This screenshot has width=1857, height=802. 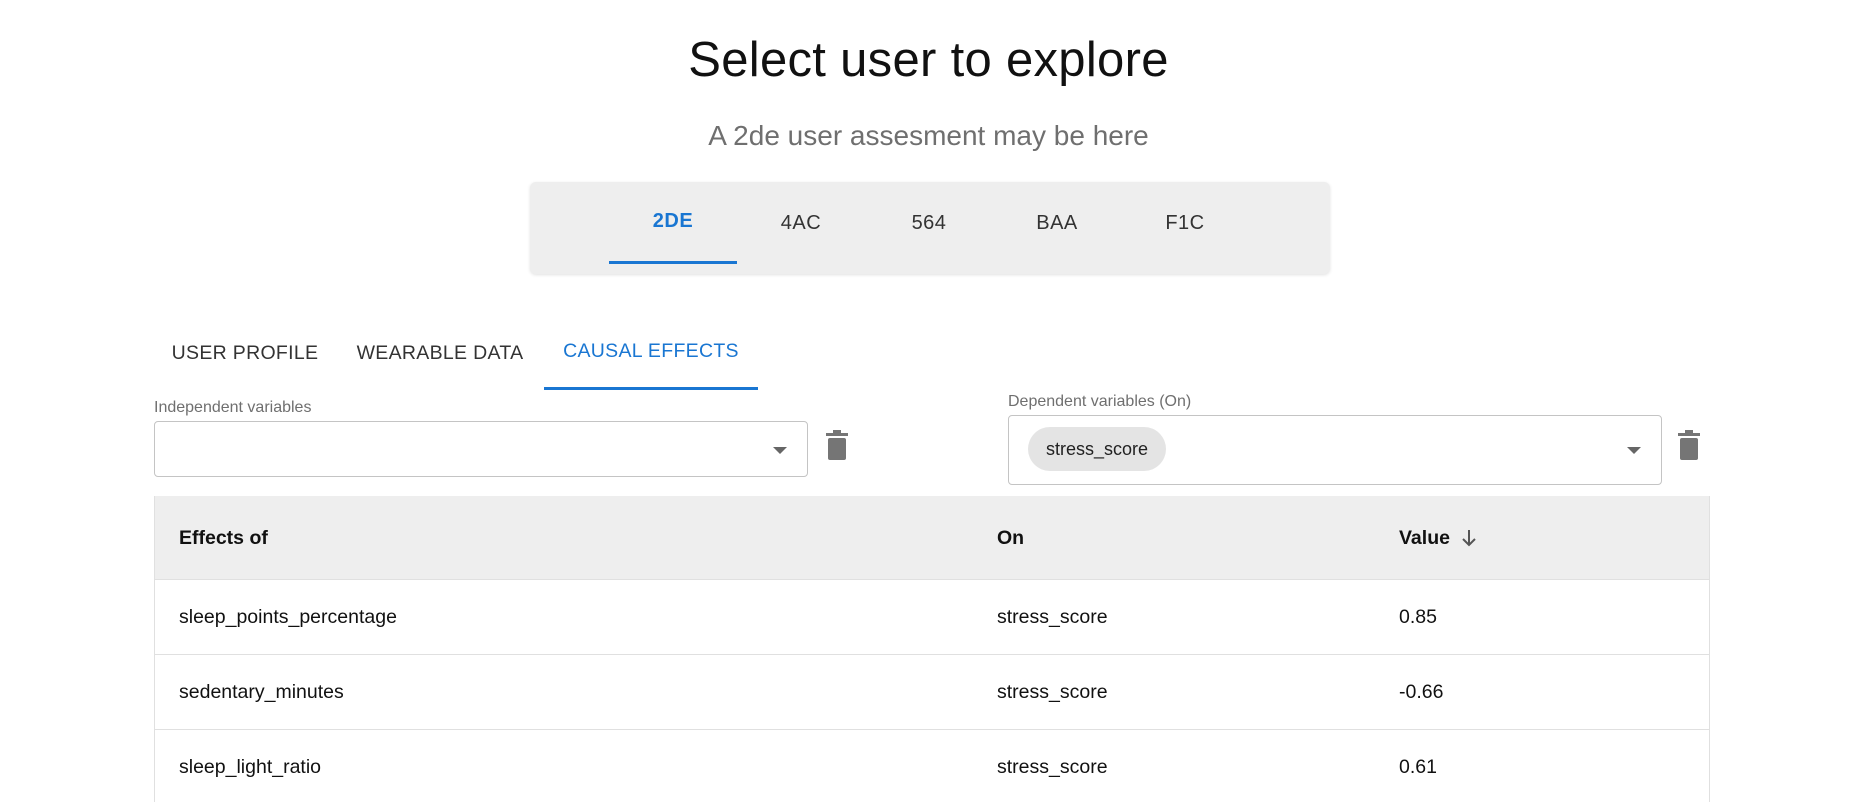 What do you see at coordinates (481, 449) in the screenshot?
I see `independent-variables-select` at bounding box center [481, 449].